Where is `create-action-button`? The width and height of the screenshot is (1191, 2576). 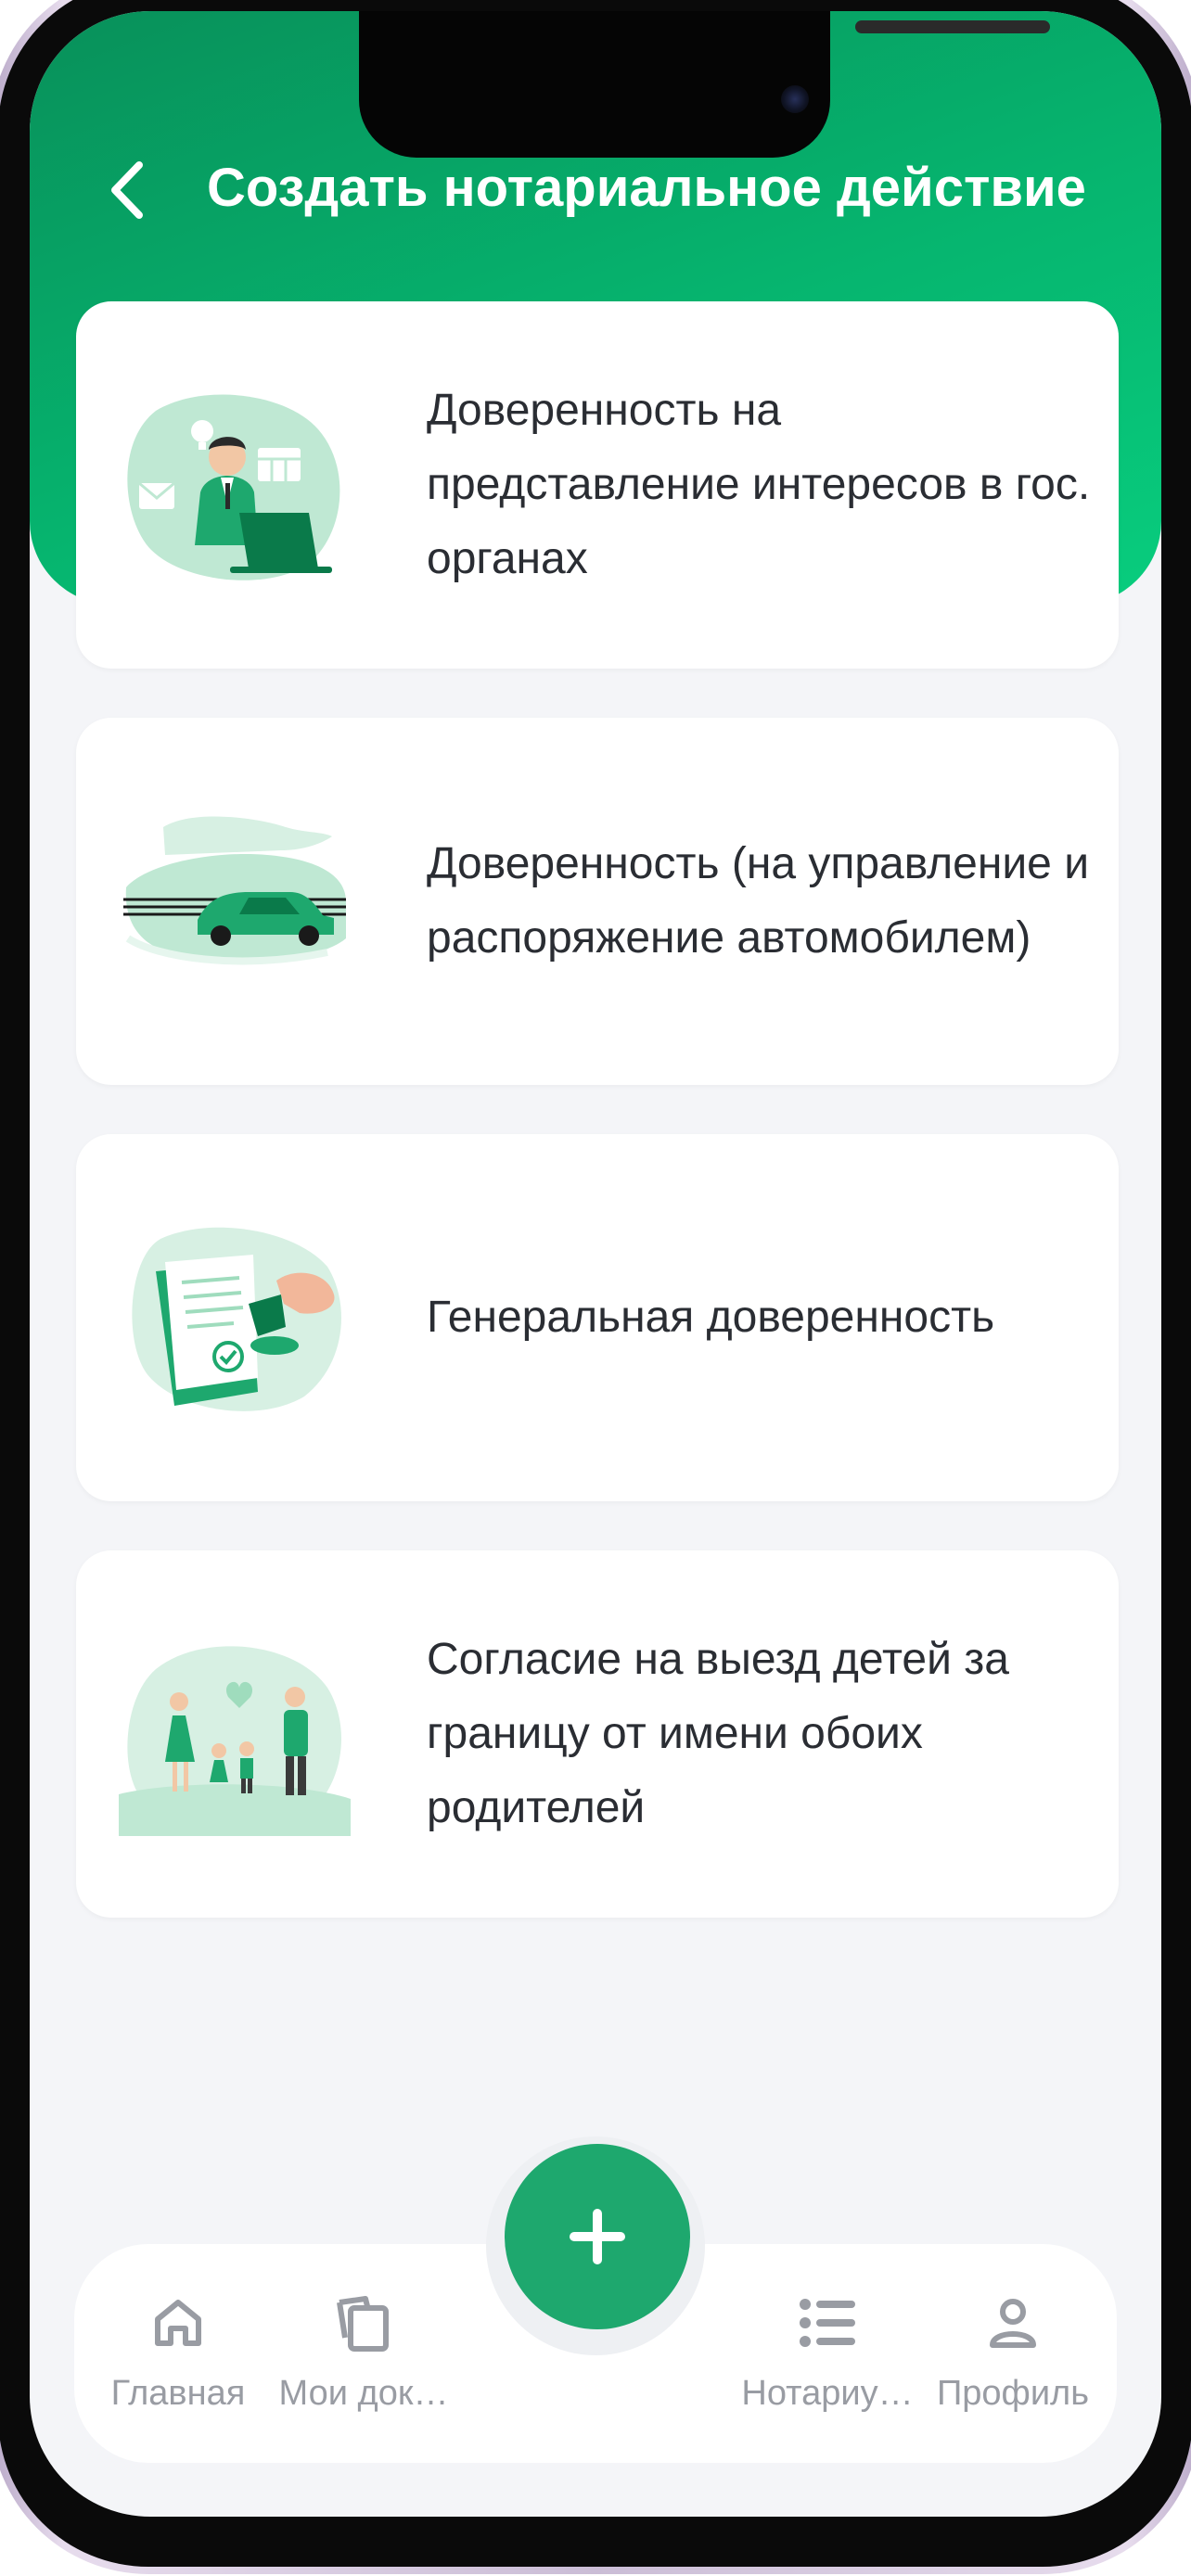 create-action-button is located at coordinates (597, 2236).